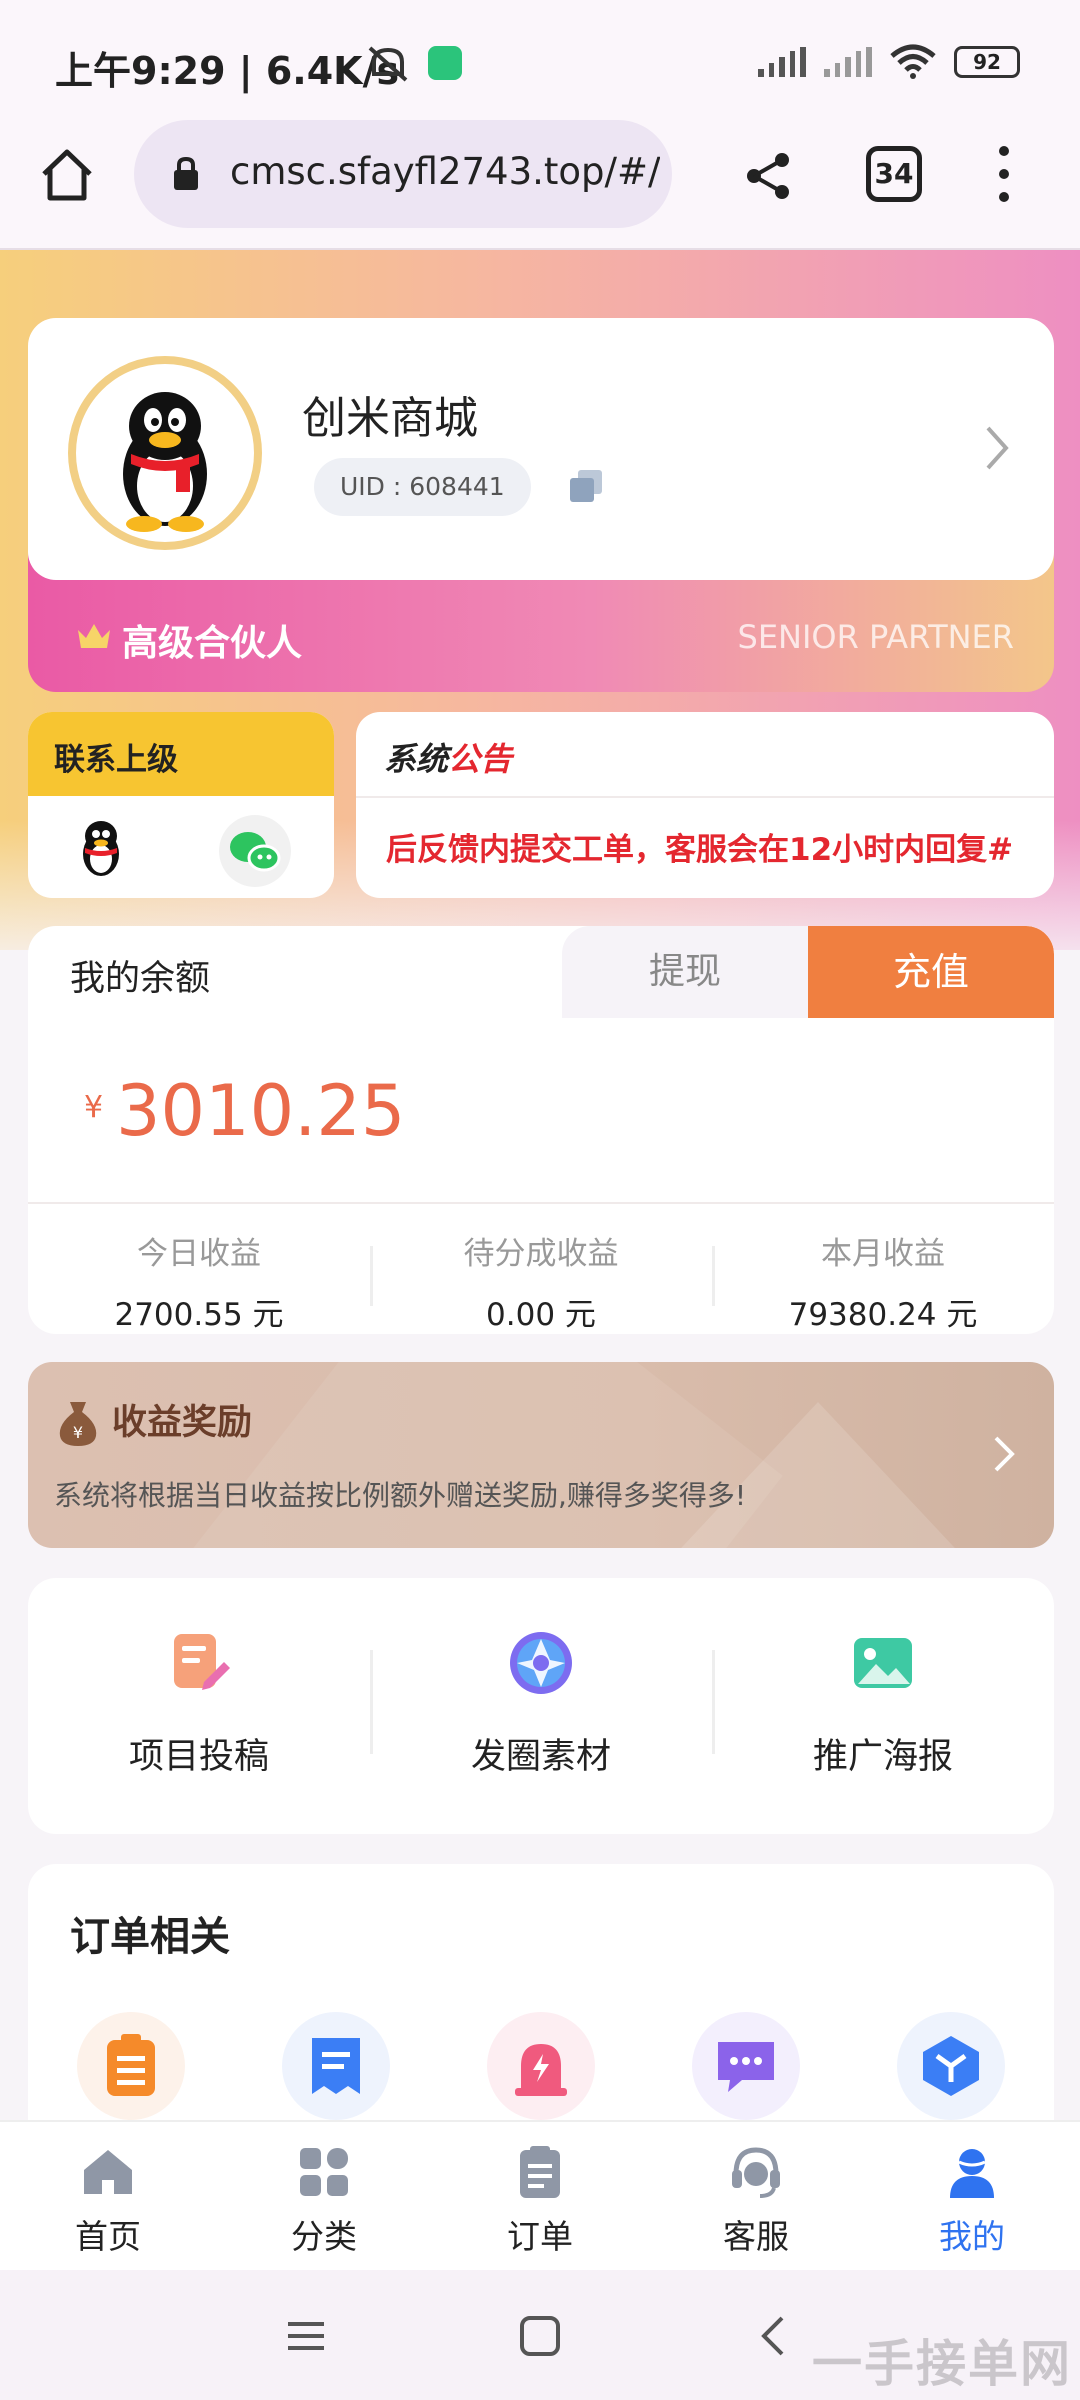 This screenshot has width=1080, height=2400. What do you see at coordinates (186, 173) in the screenshot?
I see `lock-icon` at bounding box center [186, 173].